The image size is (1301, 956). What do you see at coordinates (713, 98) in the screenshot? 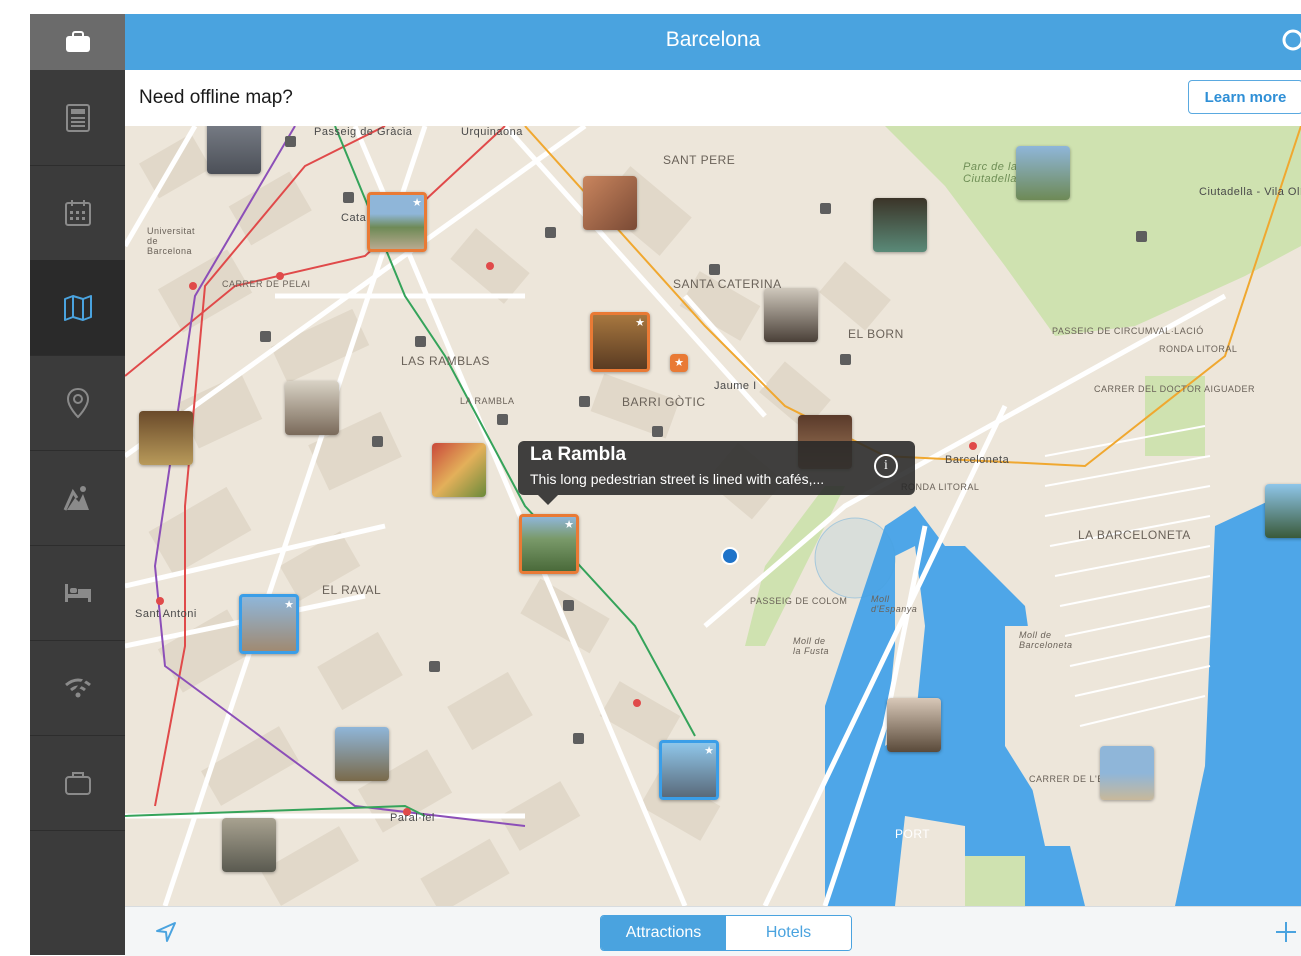
I see `offline-map-banner: Need offline map? Learn more` at bounding box center [713, 98].